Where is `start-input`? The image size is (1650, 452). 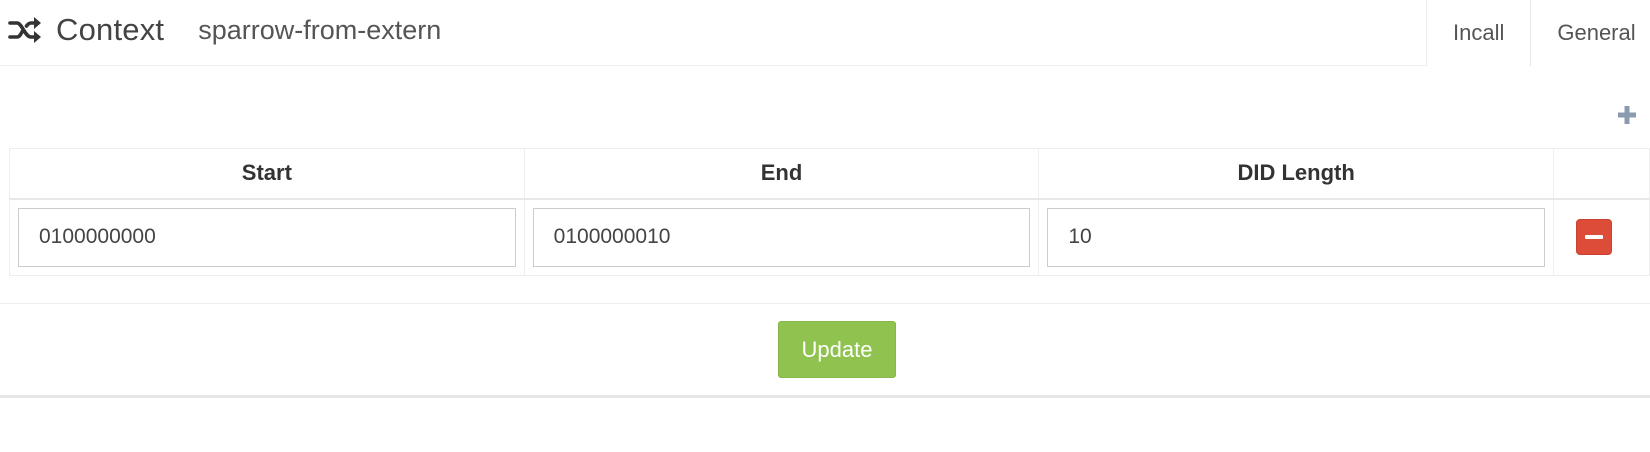
start-input is located at coordinates (267, 237).